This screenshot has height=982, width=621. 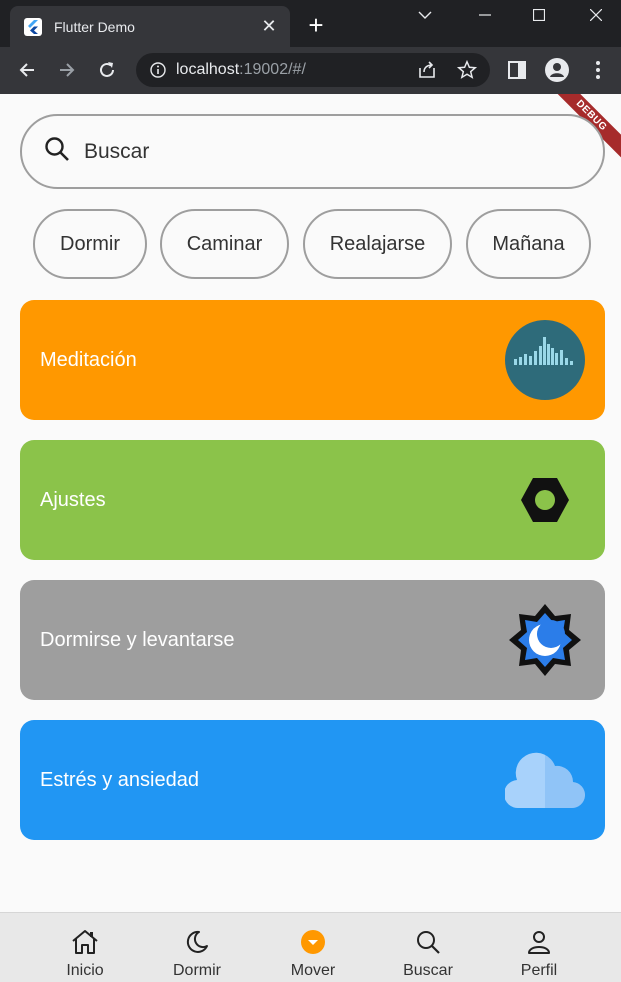 I want to click on back-button, so click(x=27, y=70).